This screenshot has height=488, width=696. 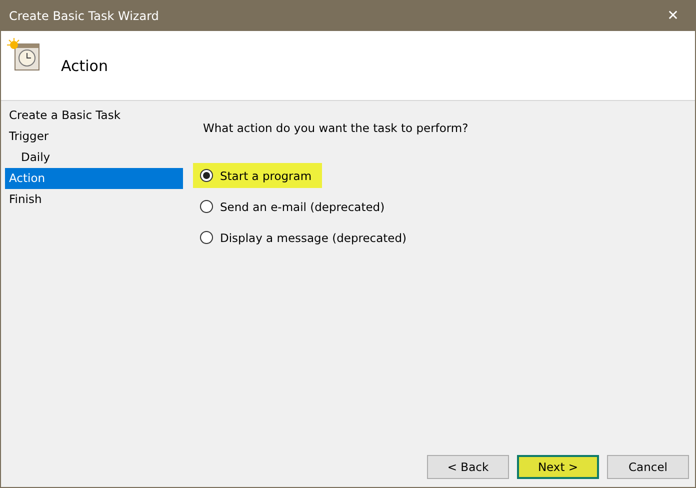 What do you see at coordinates (94, 136) in the screenshot?
I see `sidebar-item: Trigger` at bounding box center [94, 136].